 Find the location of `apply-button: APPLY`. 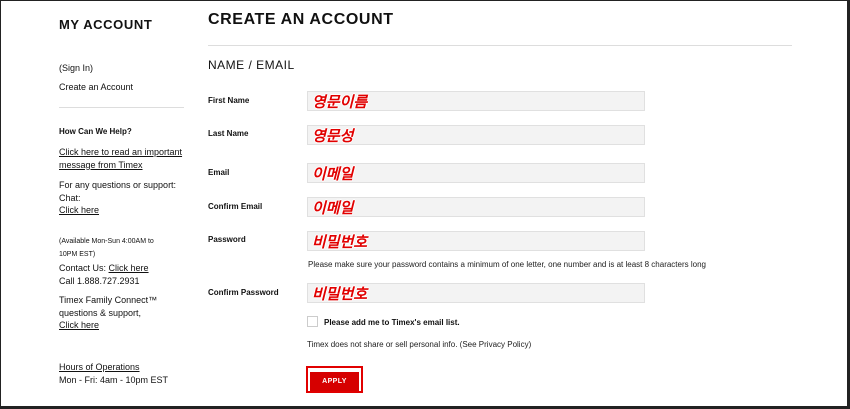

apply-button: APPLY is located at coordinates (334, 381).